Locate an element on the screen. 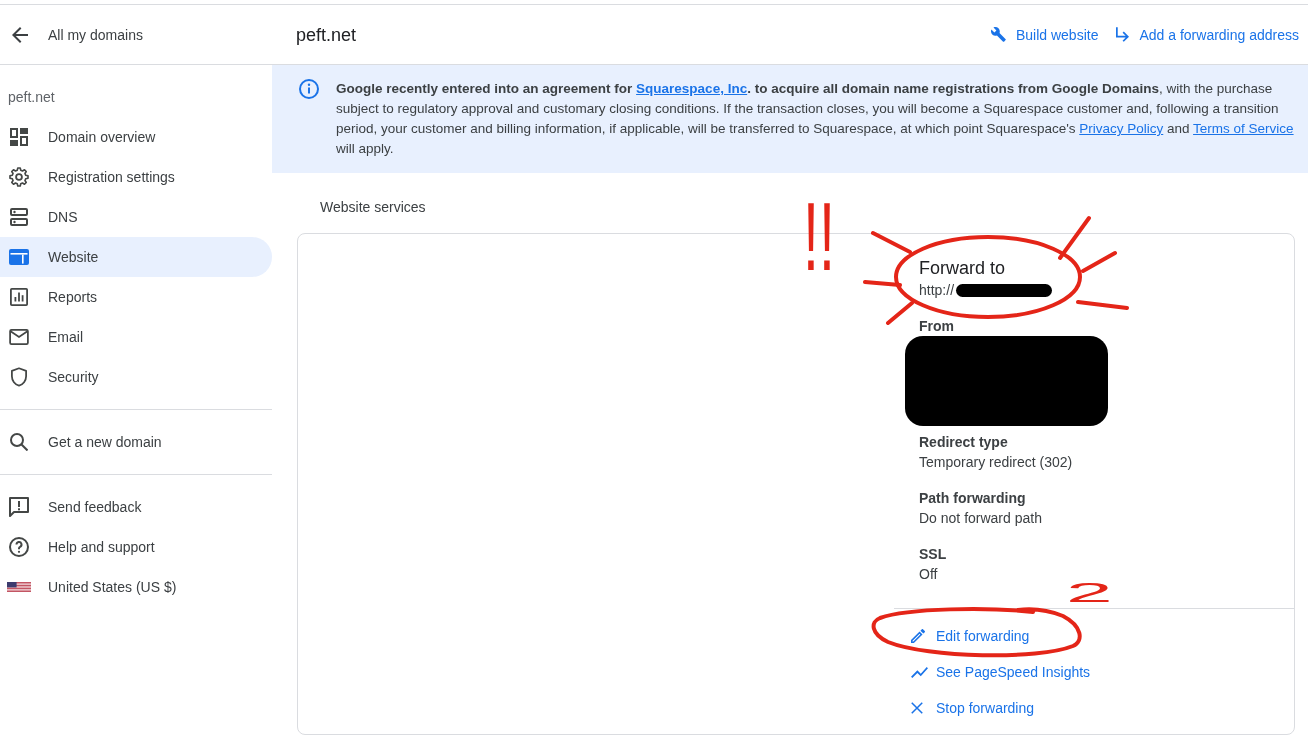  detail-label: SSL is located at coordinates (933, 554).